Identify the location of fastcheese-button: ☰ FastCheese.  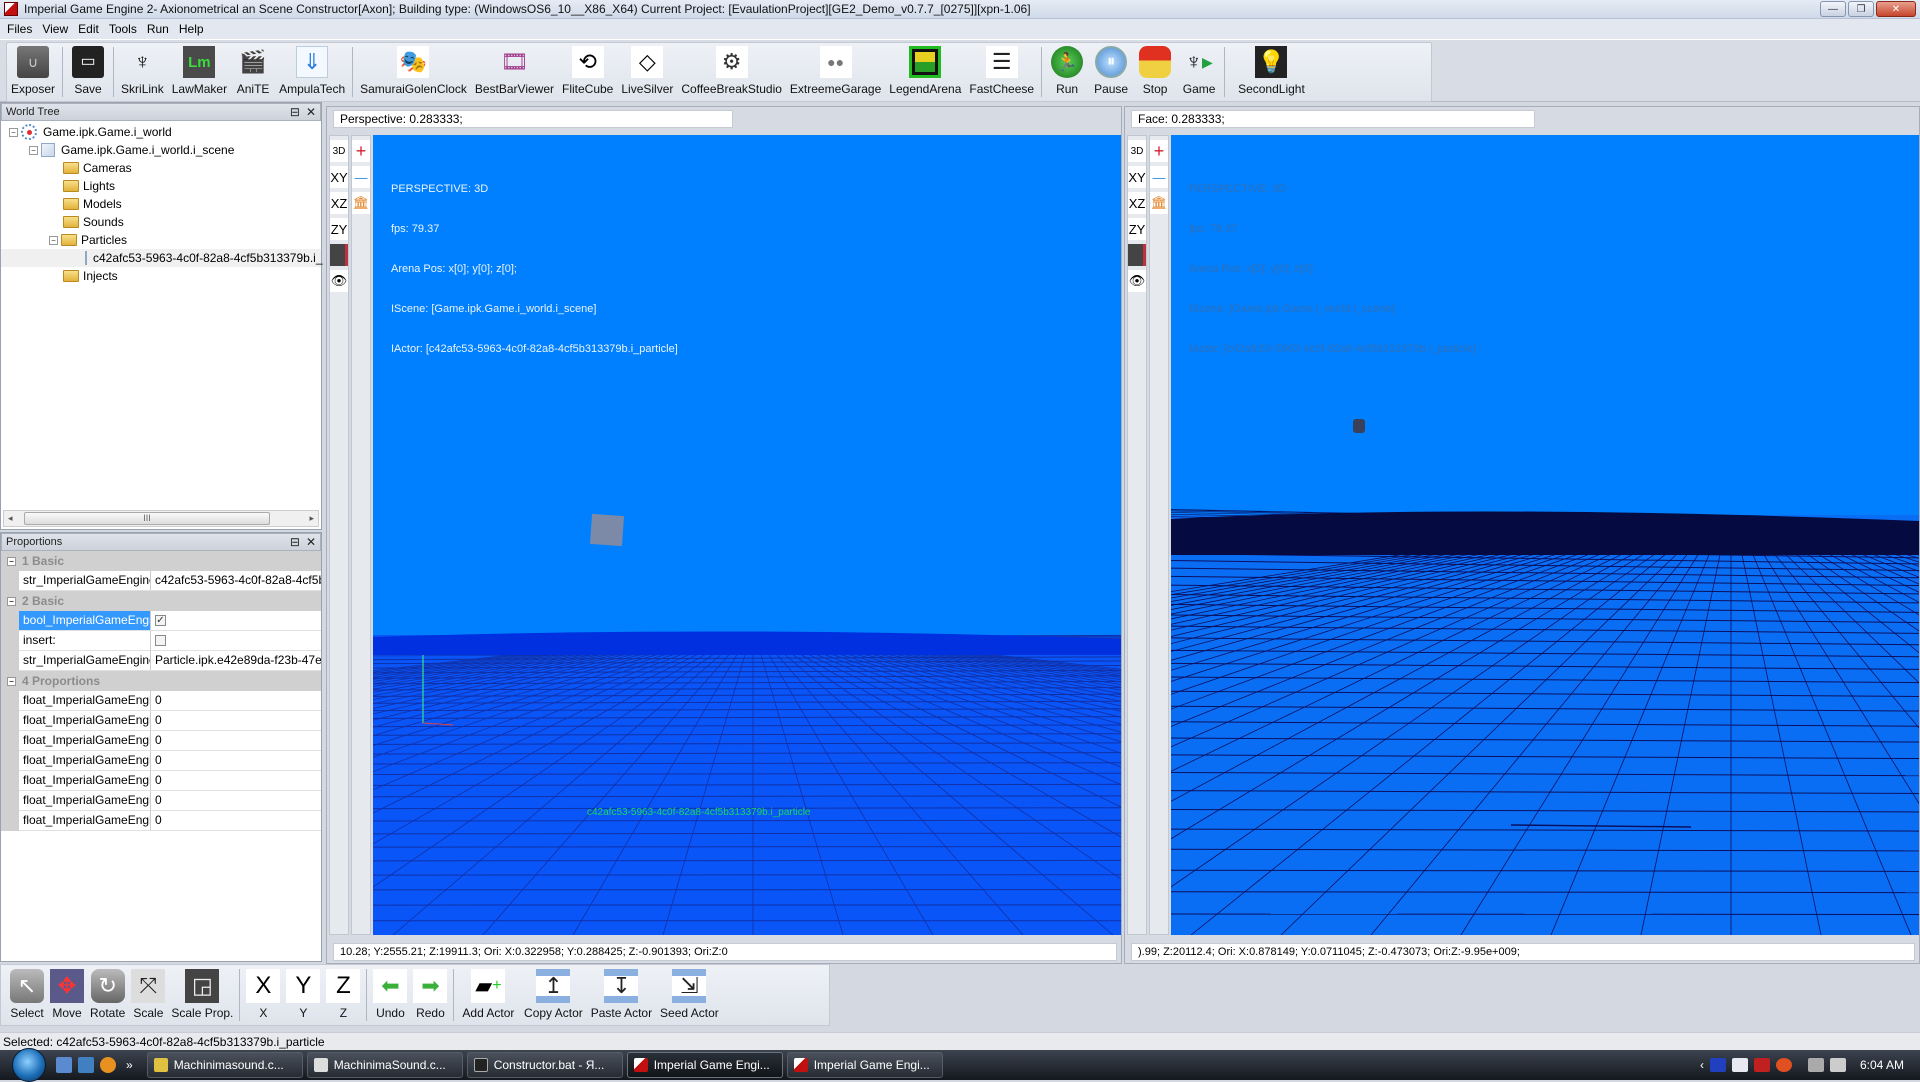
(1001, 72).